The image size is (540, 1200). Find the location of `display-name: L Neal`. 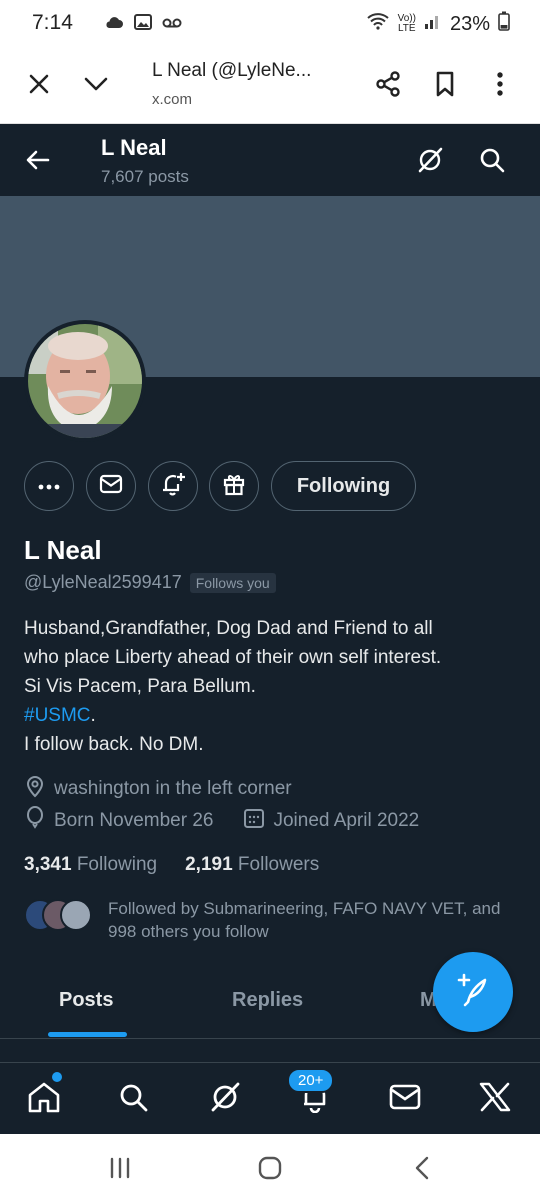

display-name: L Neal is located at coordinates (63, 550).